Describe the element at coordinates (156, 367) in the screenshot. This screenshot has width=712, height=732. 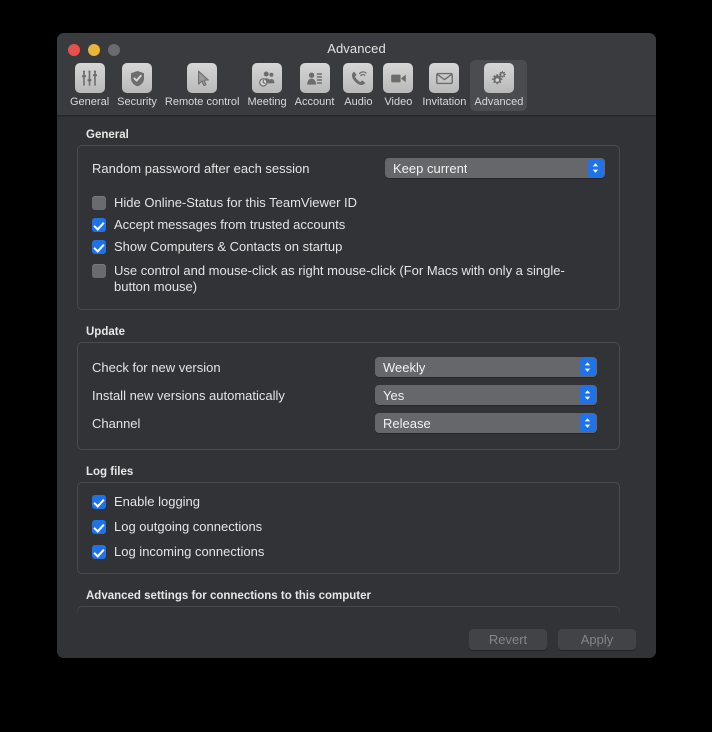
I see `check-new-version-label: Check for new version` at that location.